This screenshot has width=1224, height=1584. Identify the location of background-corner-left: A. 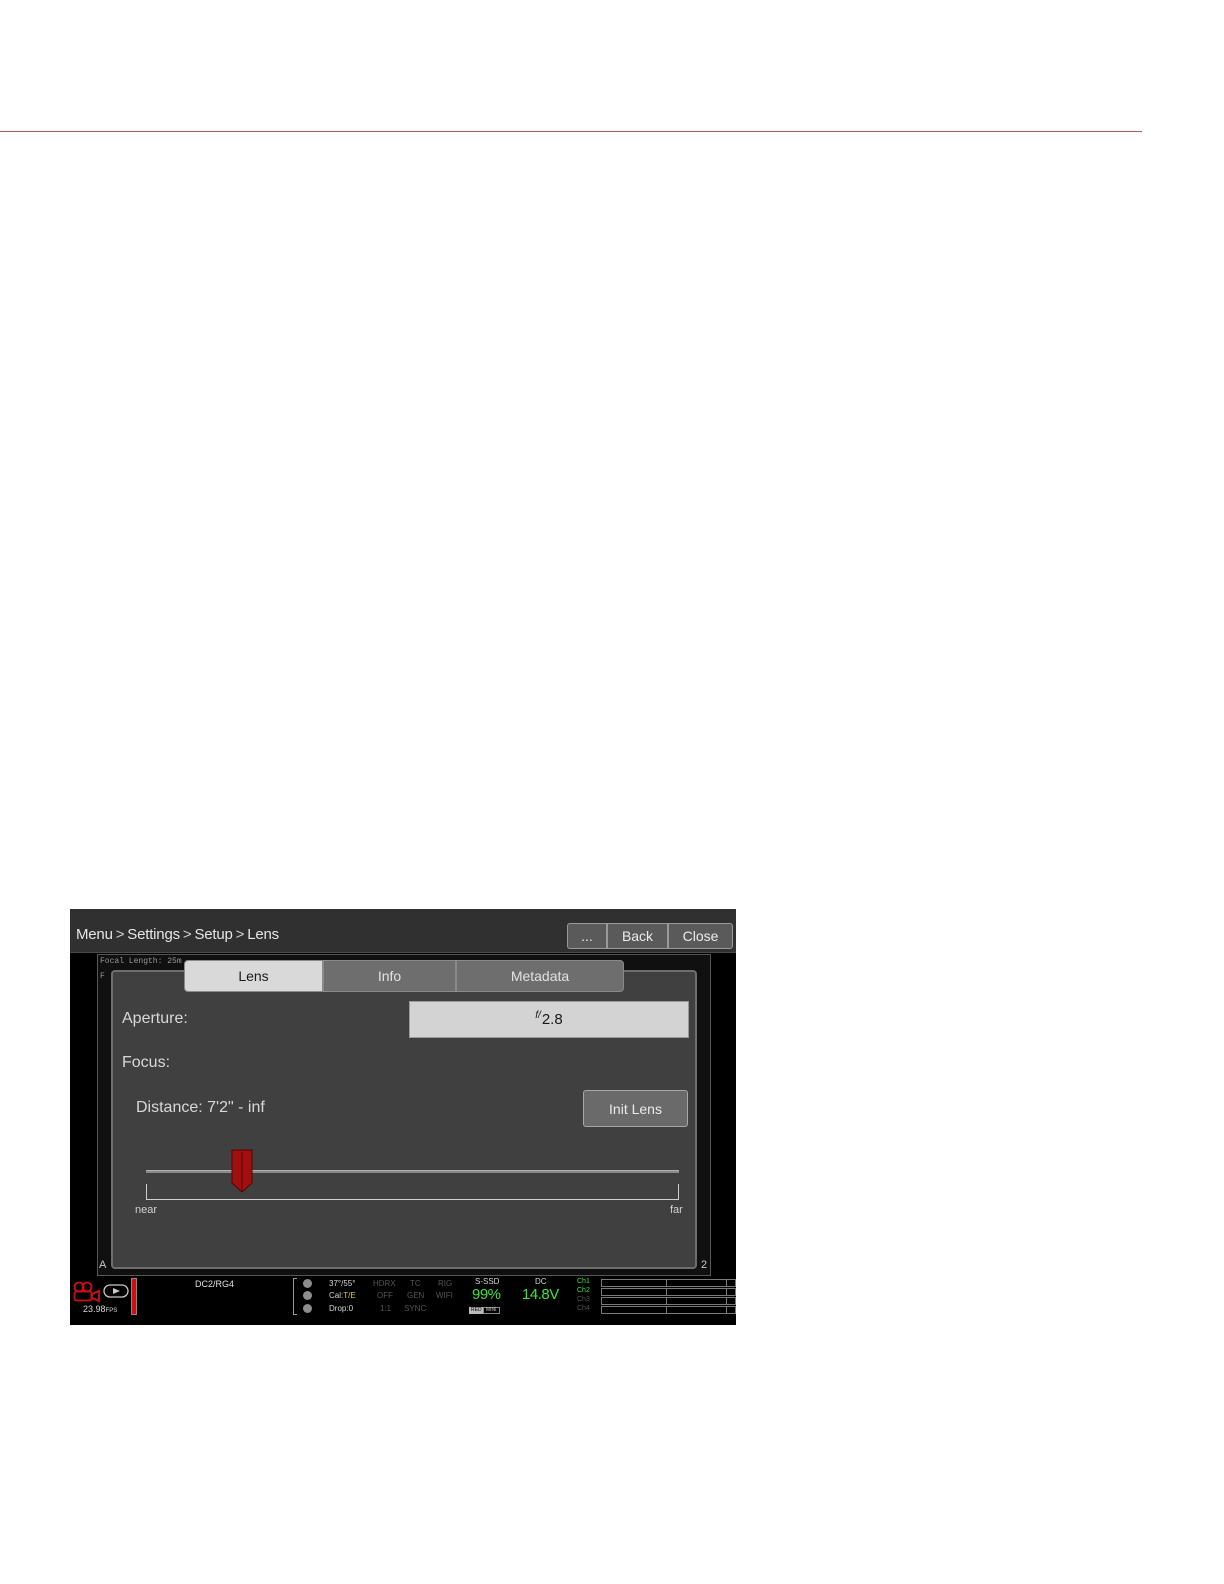
(103, 1265).